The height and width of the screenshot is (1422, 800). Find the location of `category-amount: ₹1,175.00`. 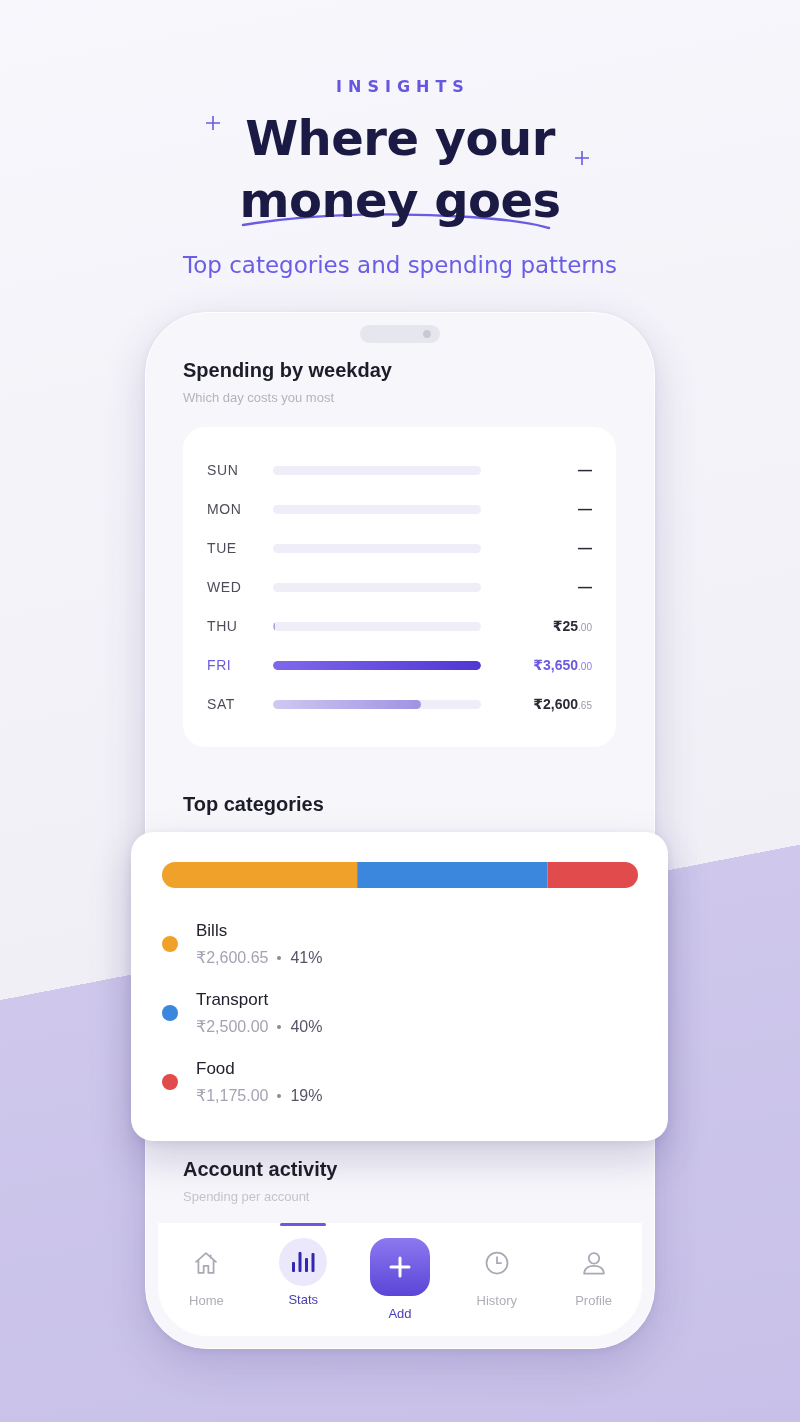

category-amount: ₹1,175.00 is located at coordinates (232, 1096).